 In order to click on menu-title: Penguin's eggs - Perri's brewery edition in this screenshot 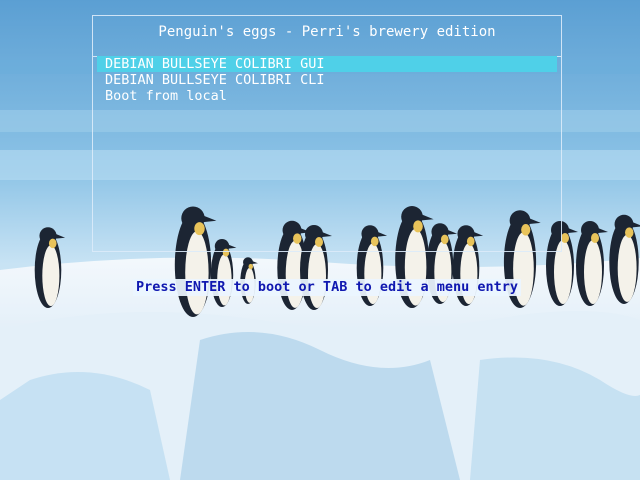, I will do `click(327, 32)`.